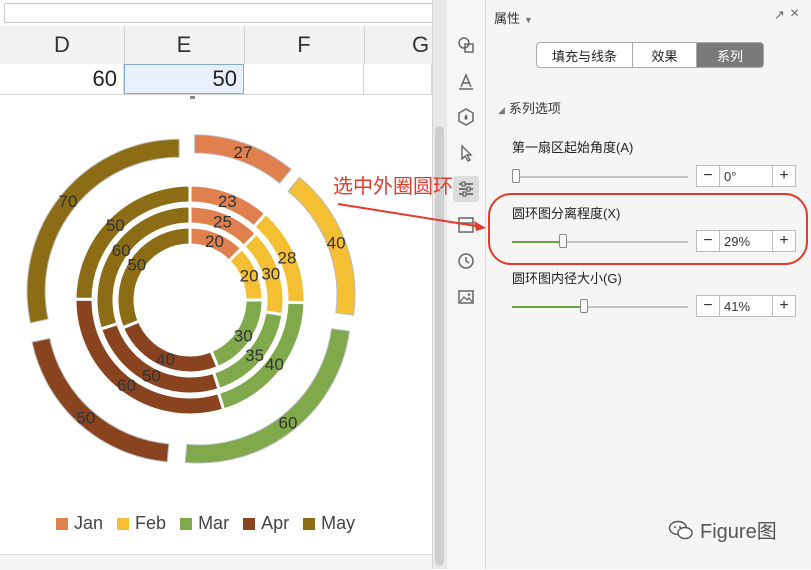 The height and width of the screenshot is (570, 811). I want to click on fill-icon, so click(466, 117).